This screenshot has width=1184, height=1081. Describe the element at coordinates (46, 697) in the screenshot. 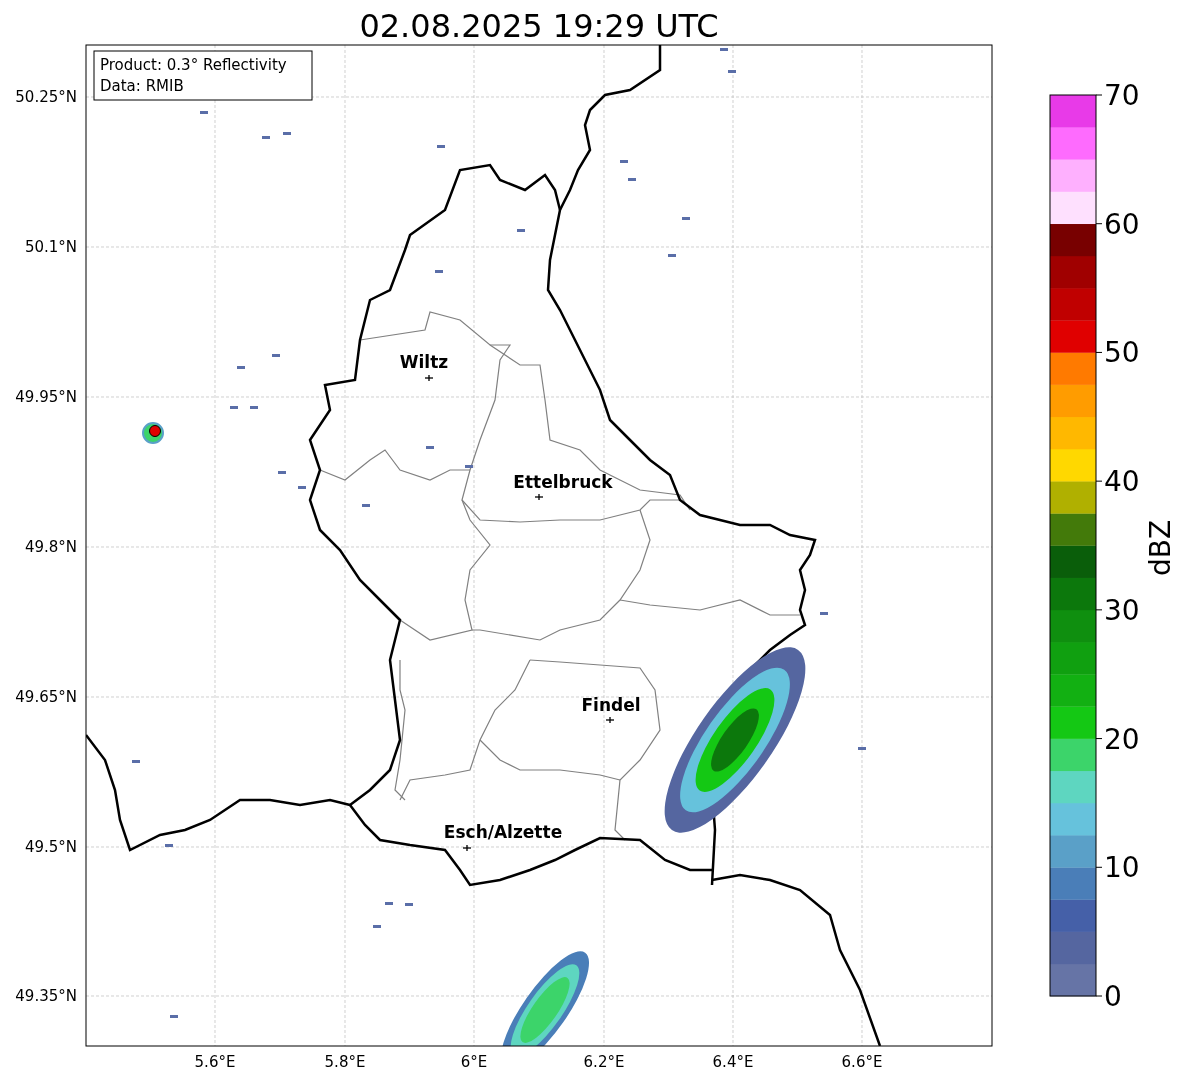

I see `axis-tick-label: 49.65°N` at that location.